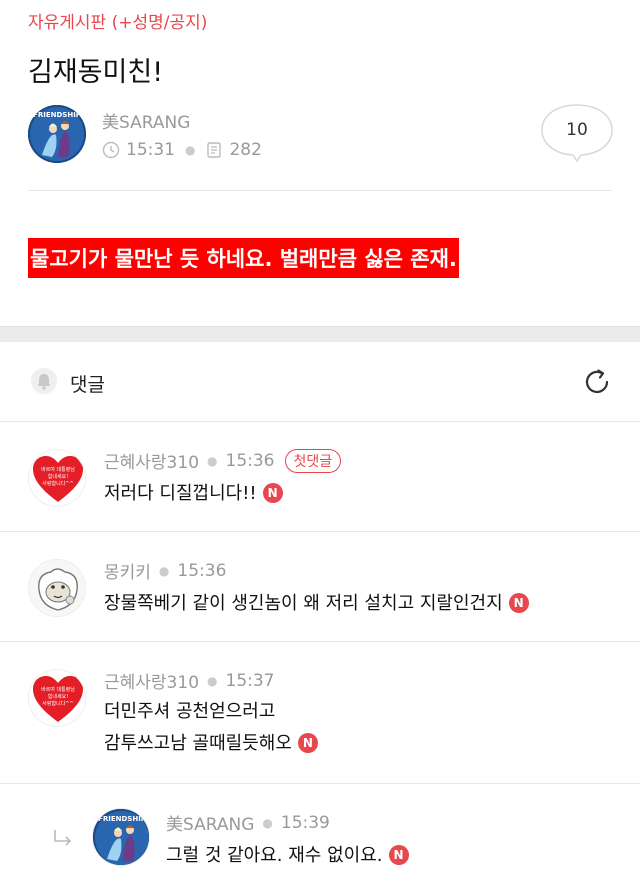  I want to click on view-count: 282, so click(245, 150).